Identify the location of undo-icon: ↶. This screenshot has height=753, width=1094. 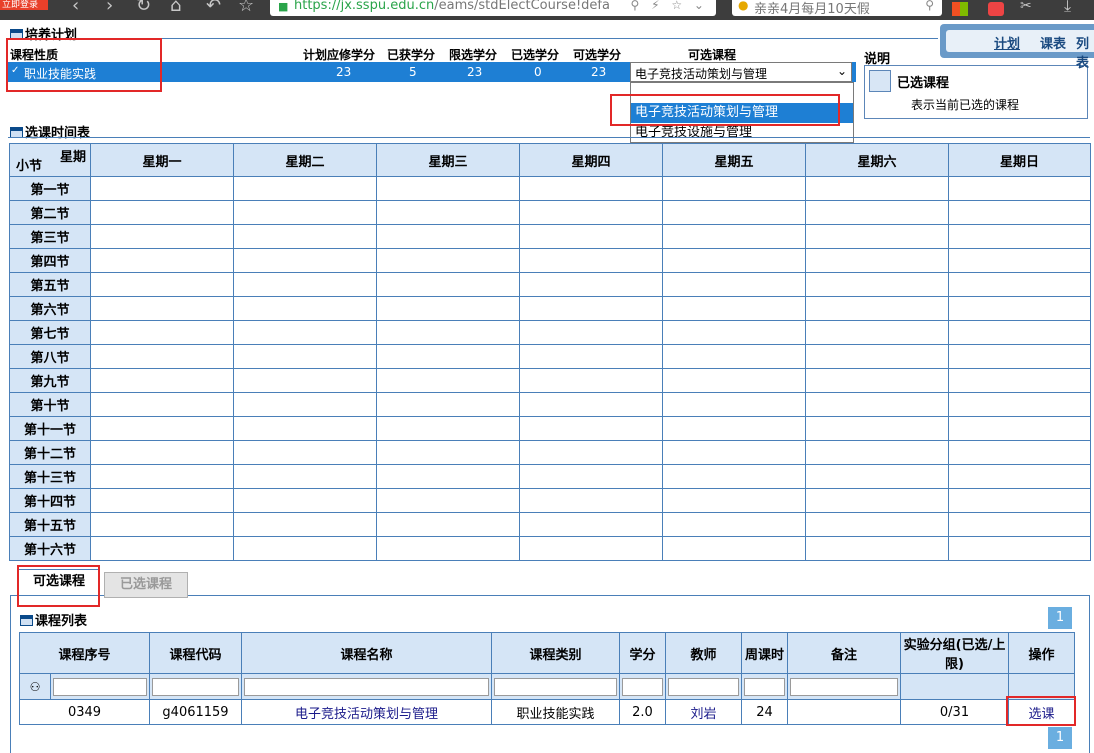
(213, 8).